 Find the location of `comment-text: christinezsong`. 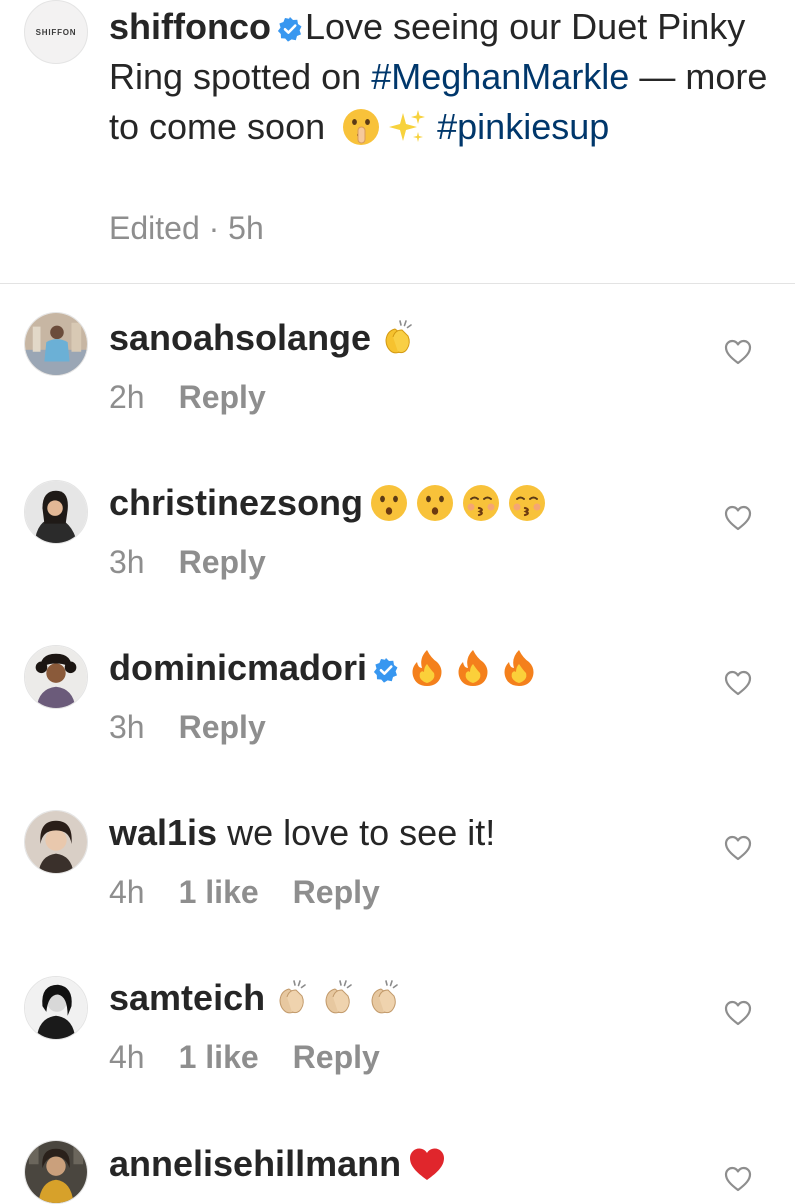

comment-text: christinezsong is located at coordinates (409, 503).